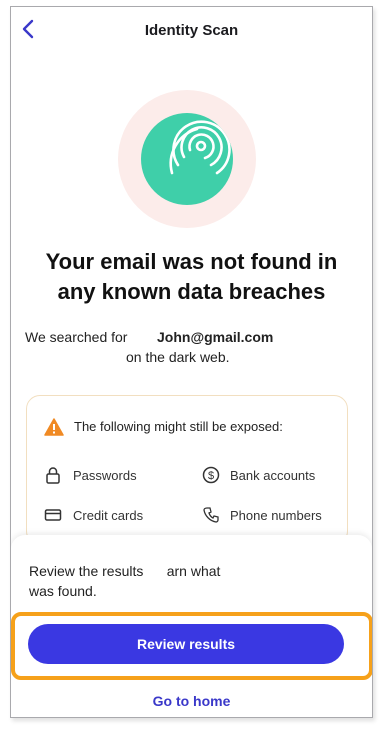 The width and height of the screenshot is (384, 738). I want to click on hero-circle, so click(187, 159).